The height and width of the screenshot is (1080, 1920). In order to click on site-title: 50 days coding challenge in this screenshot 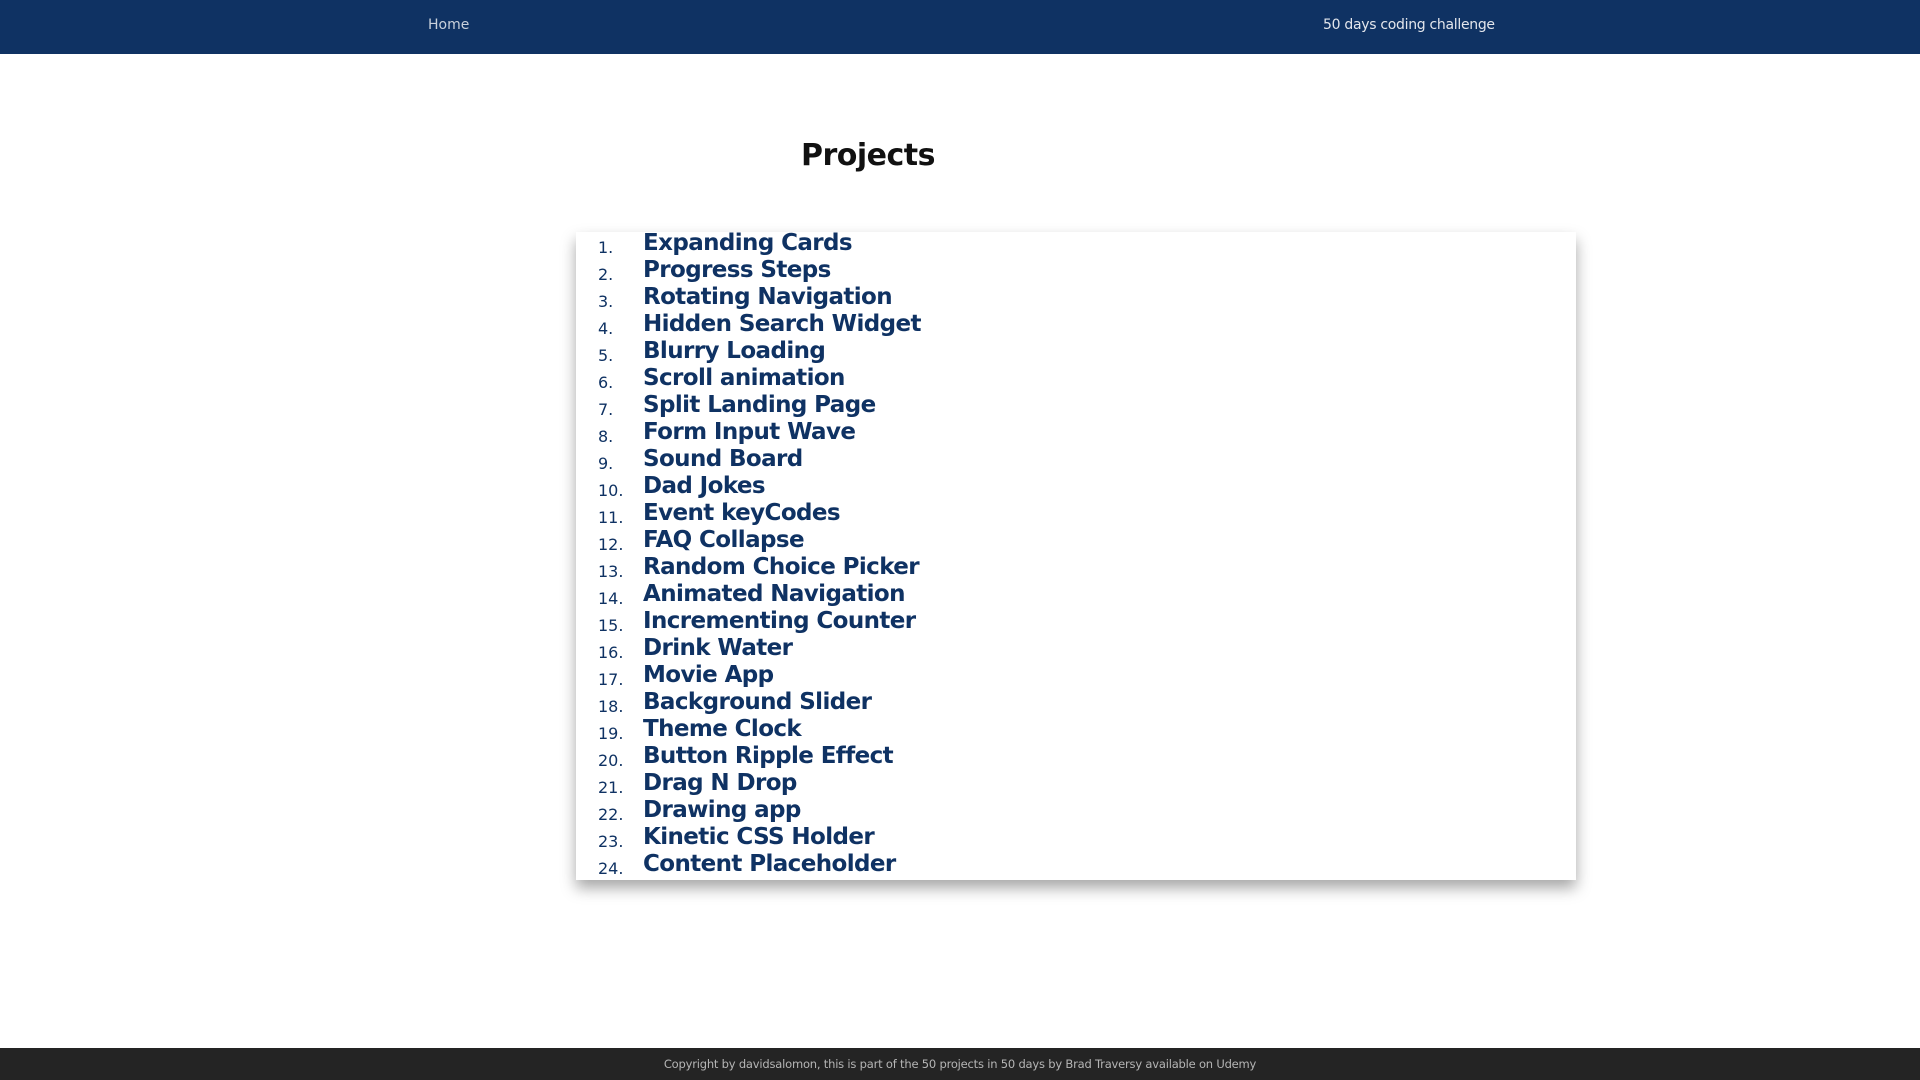, I will do `click(1409, 25)`.